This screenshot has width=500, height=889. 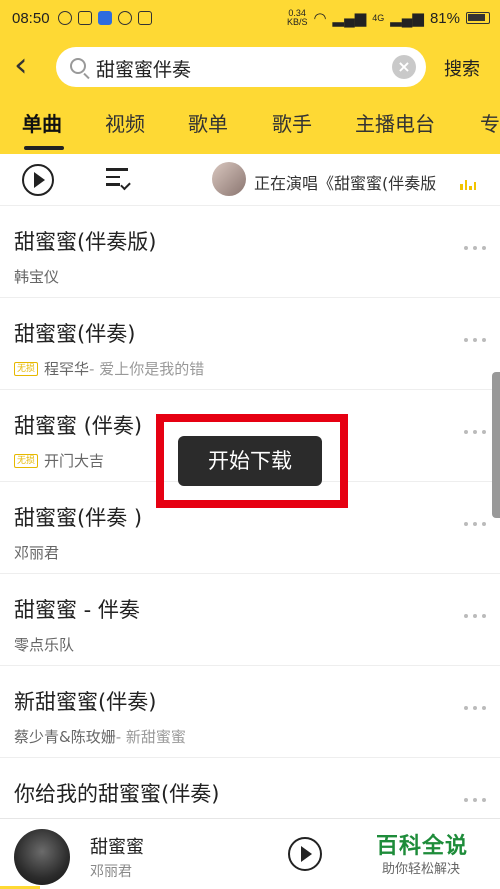 I want to click on search-query: 甜蜜蜜伴奏, so click(x=143, y=68).